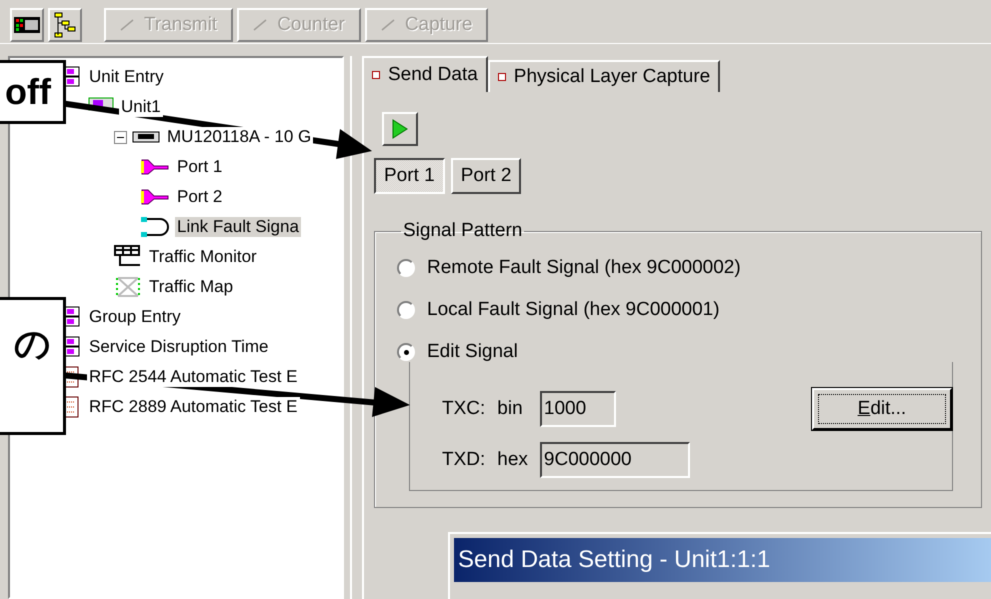 The height and width of the screenshot is (599, 991). What do you see at coordinates (464, 409) in the screenshot?
I see `field-label: TXC:` at bounding box center [464, 409].